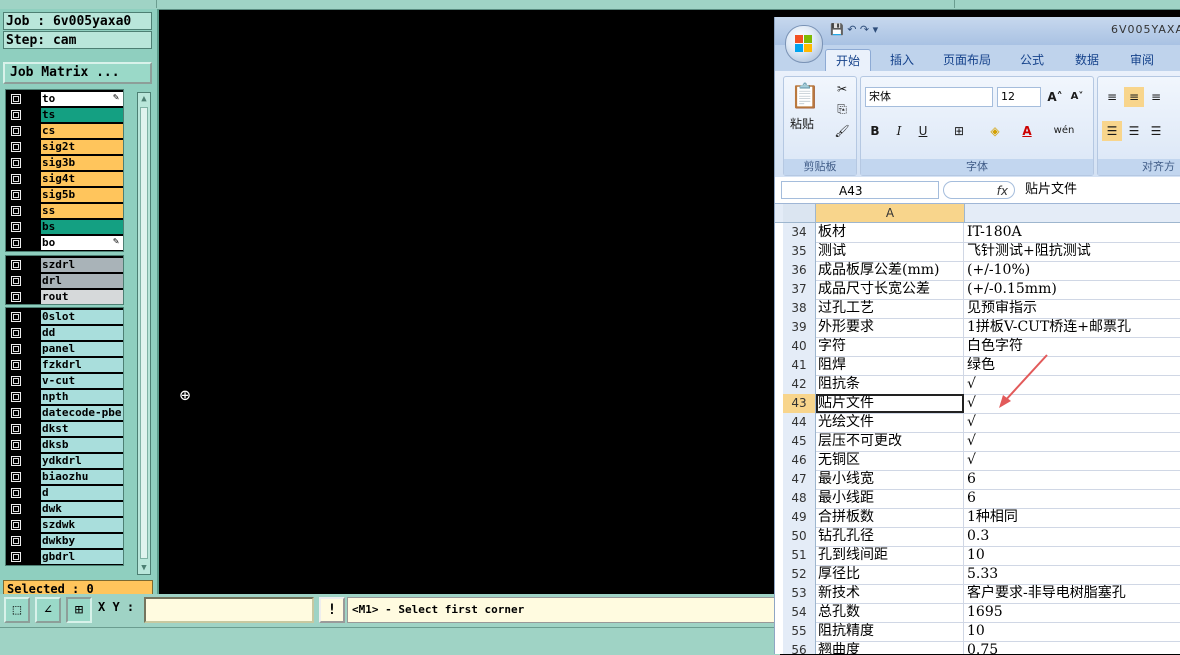 The width and height of the screenshot is (1180, 655). Describe the element at coordinates (890, 517) in the screenshot. I see `cell-a: 合拼板数` at that location.